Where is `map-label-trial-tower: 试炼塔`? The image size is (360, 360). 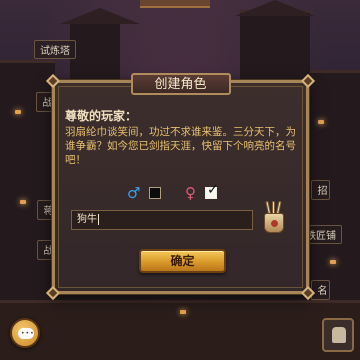
map-label-trial-tower: 试炼塔 is located at coordinates (55, 49).